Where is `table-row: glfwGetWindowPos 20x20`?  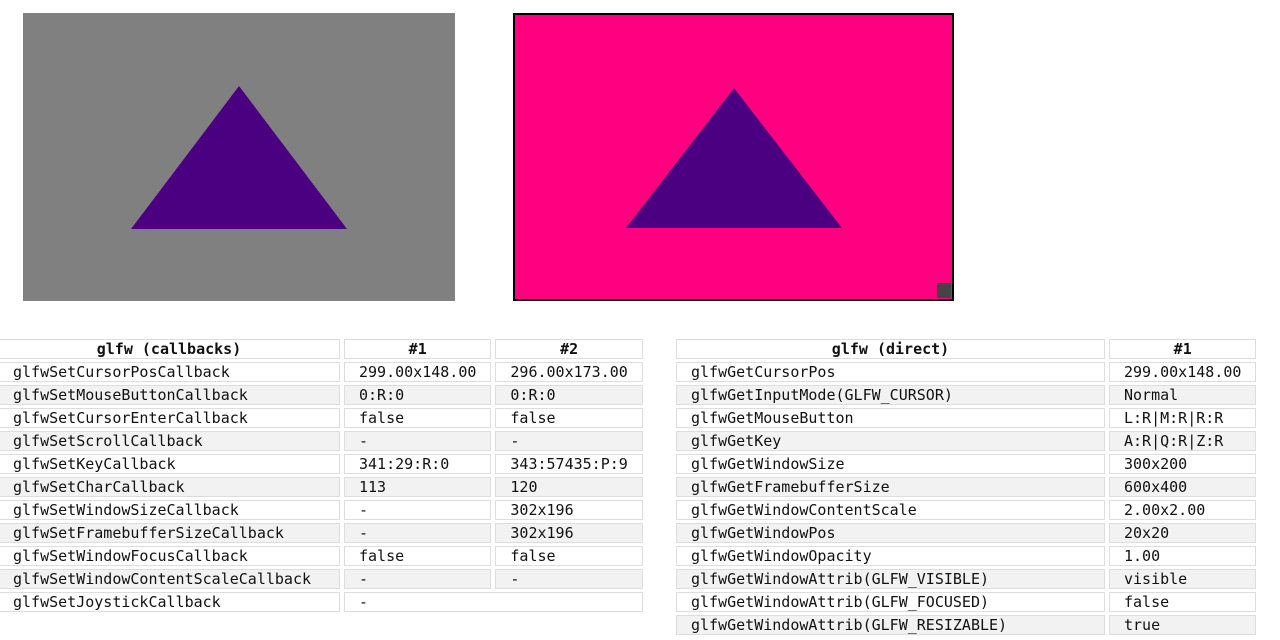
table-row: glfwGetWindowPos 20x20 is located at coordinates (966, 533).